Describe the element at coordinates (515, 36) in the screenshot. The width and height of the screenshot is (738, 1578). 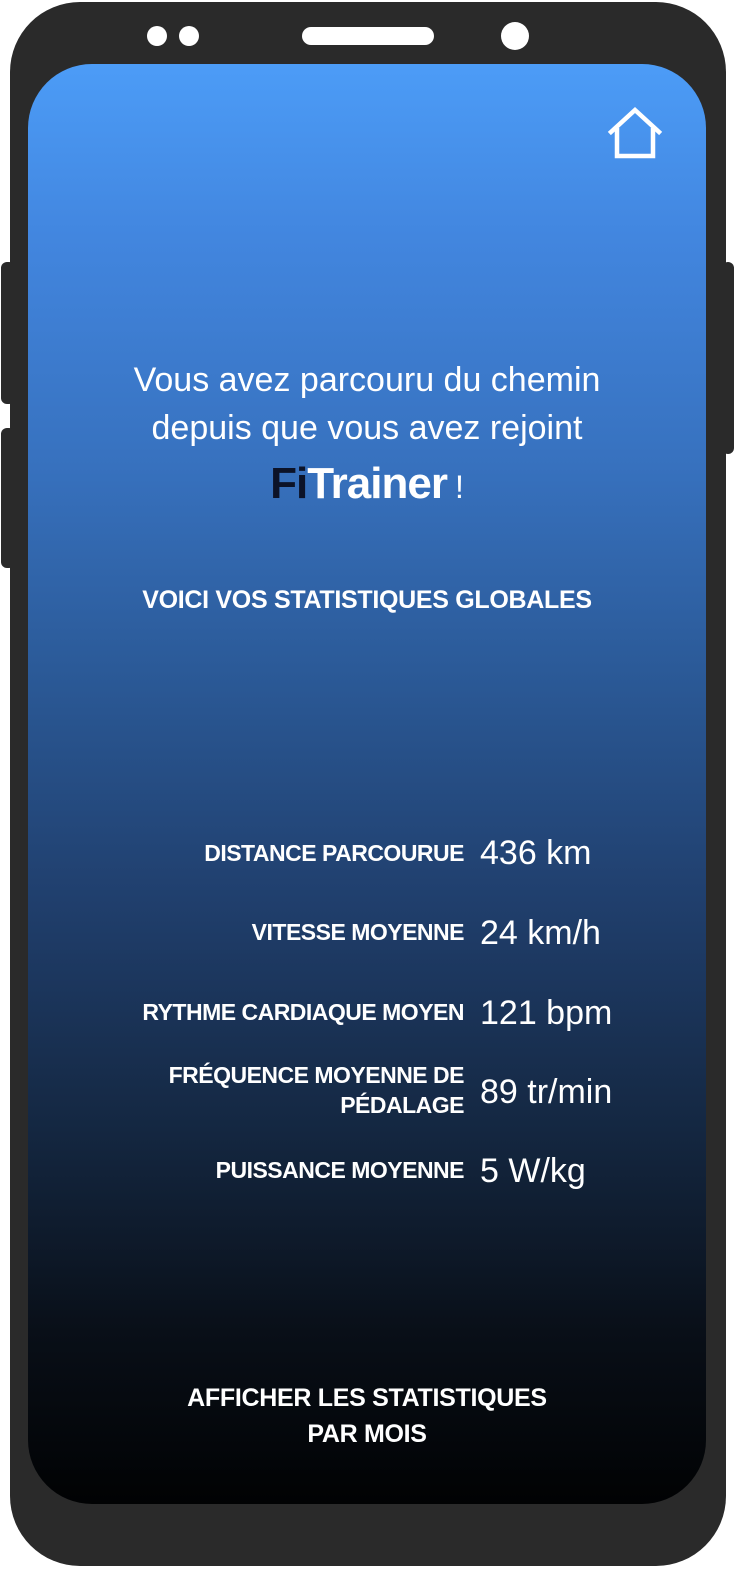
I see `front-camera` at that location.